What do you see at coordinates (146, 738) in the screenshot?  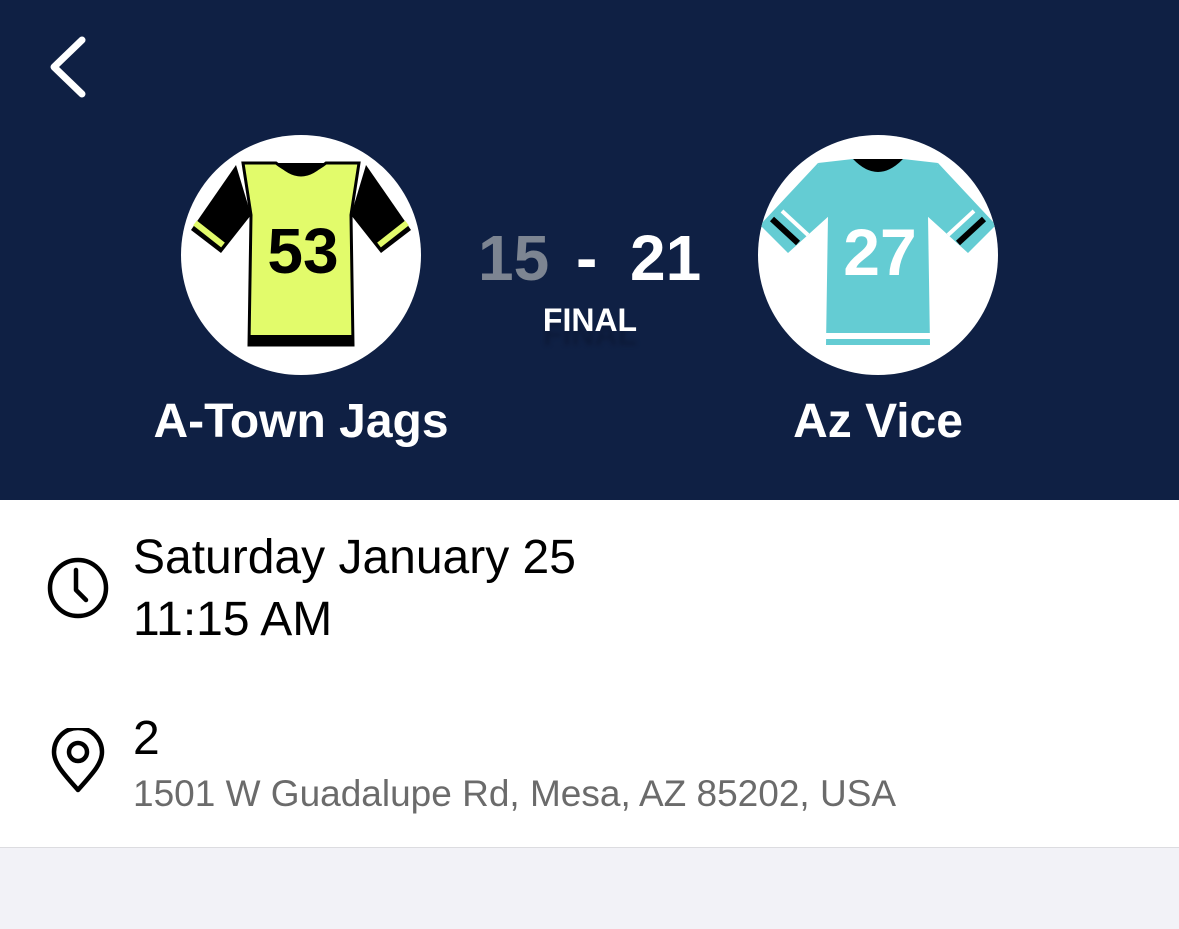 I see `field-name: 2` at bounding box center [146, 738].